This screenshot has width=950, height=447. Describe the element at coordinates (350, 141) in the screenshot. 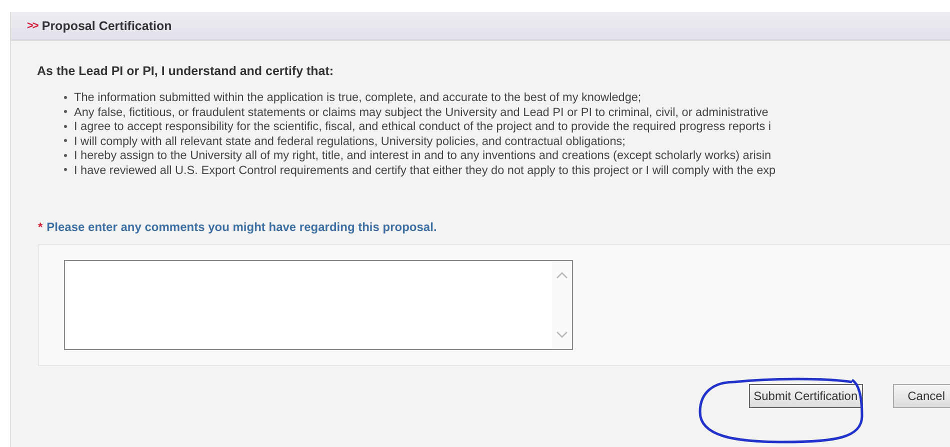

I see `certification-item: I will comply with all relevant state and federal regulations, University policies, and contractual obligations;` at that location.